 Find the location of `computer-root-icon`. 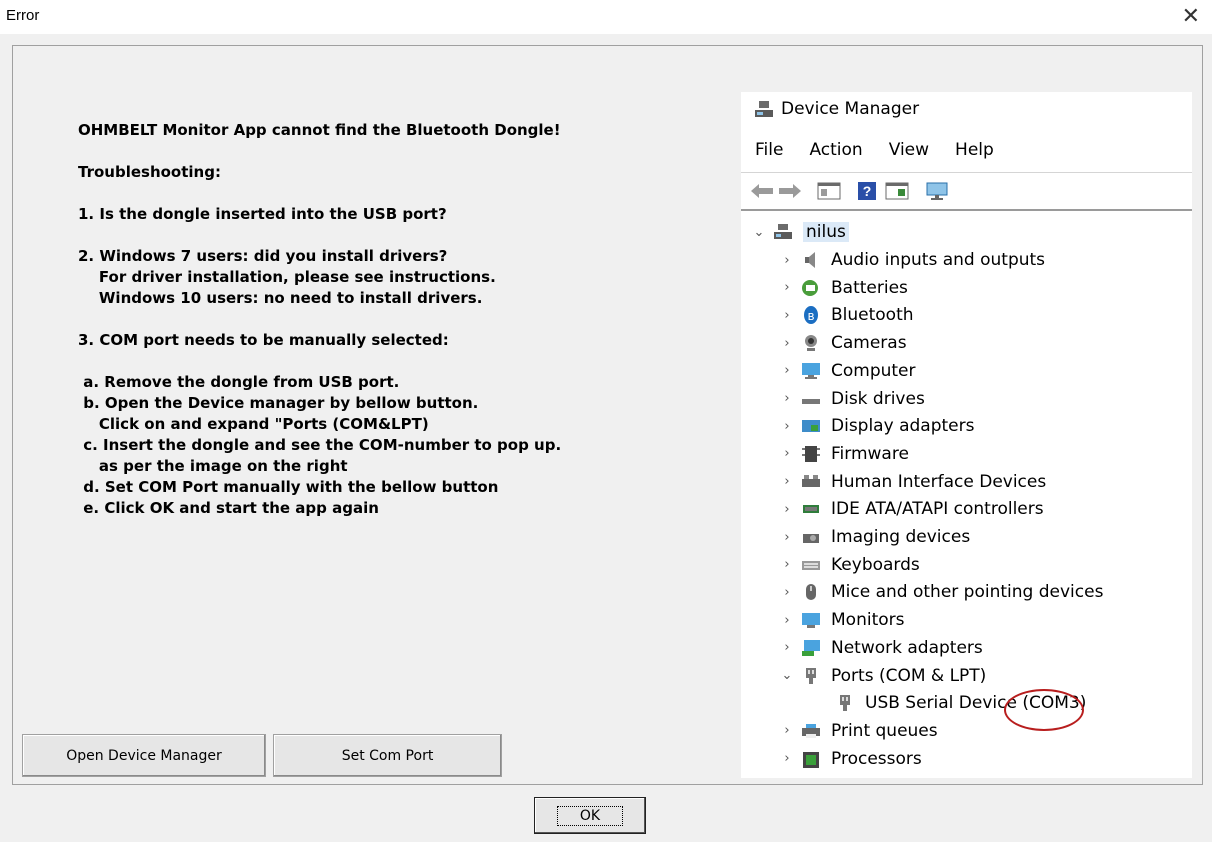

computer-root-icon is located at coordinates (783, 231).